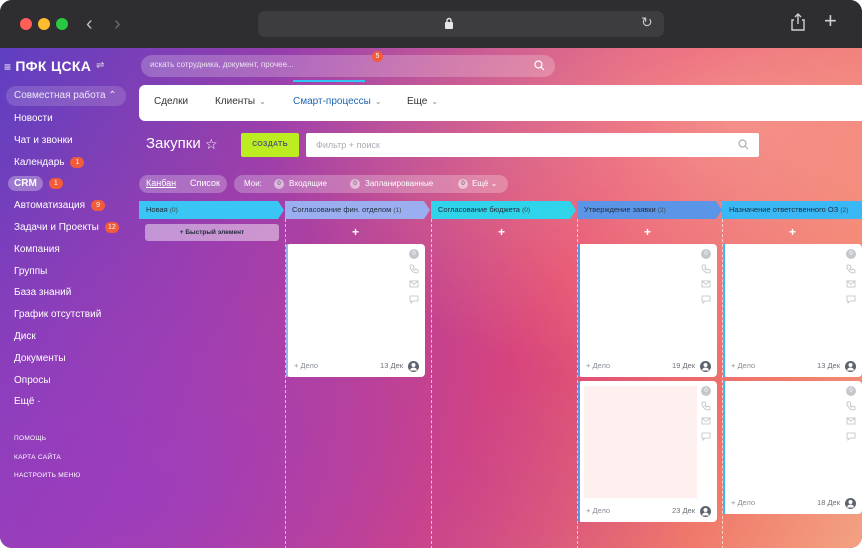  Describe the element at coordinates (66, 96) in the screenshot. I see `sidebar-group-toggle: Совместная работа ⌃` at that location.